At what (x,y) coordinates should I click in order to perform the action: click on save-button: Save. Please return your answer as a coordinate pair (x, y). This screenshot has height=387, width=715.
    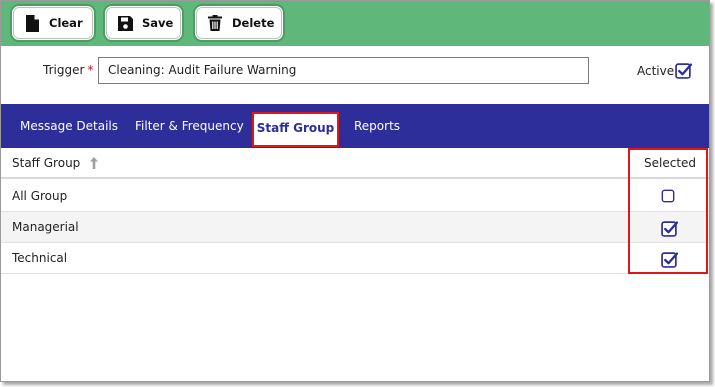
    Looking at the image, I should click on (143, 23).